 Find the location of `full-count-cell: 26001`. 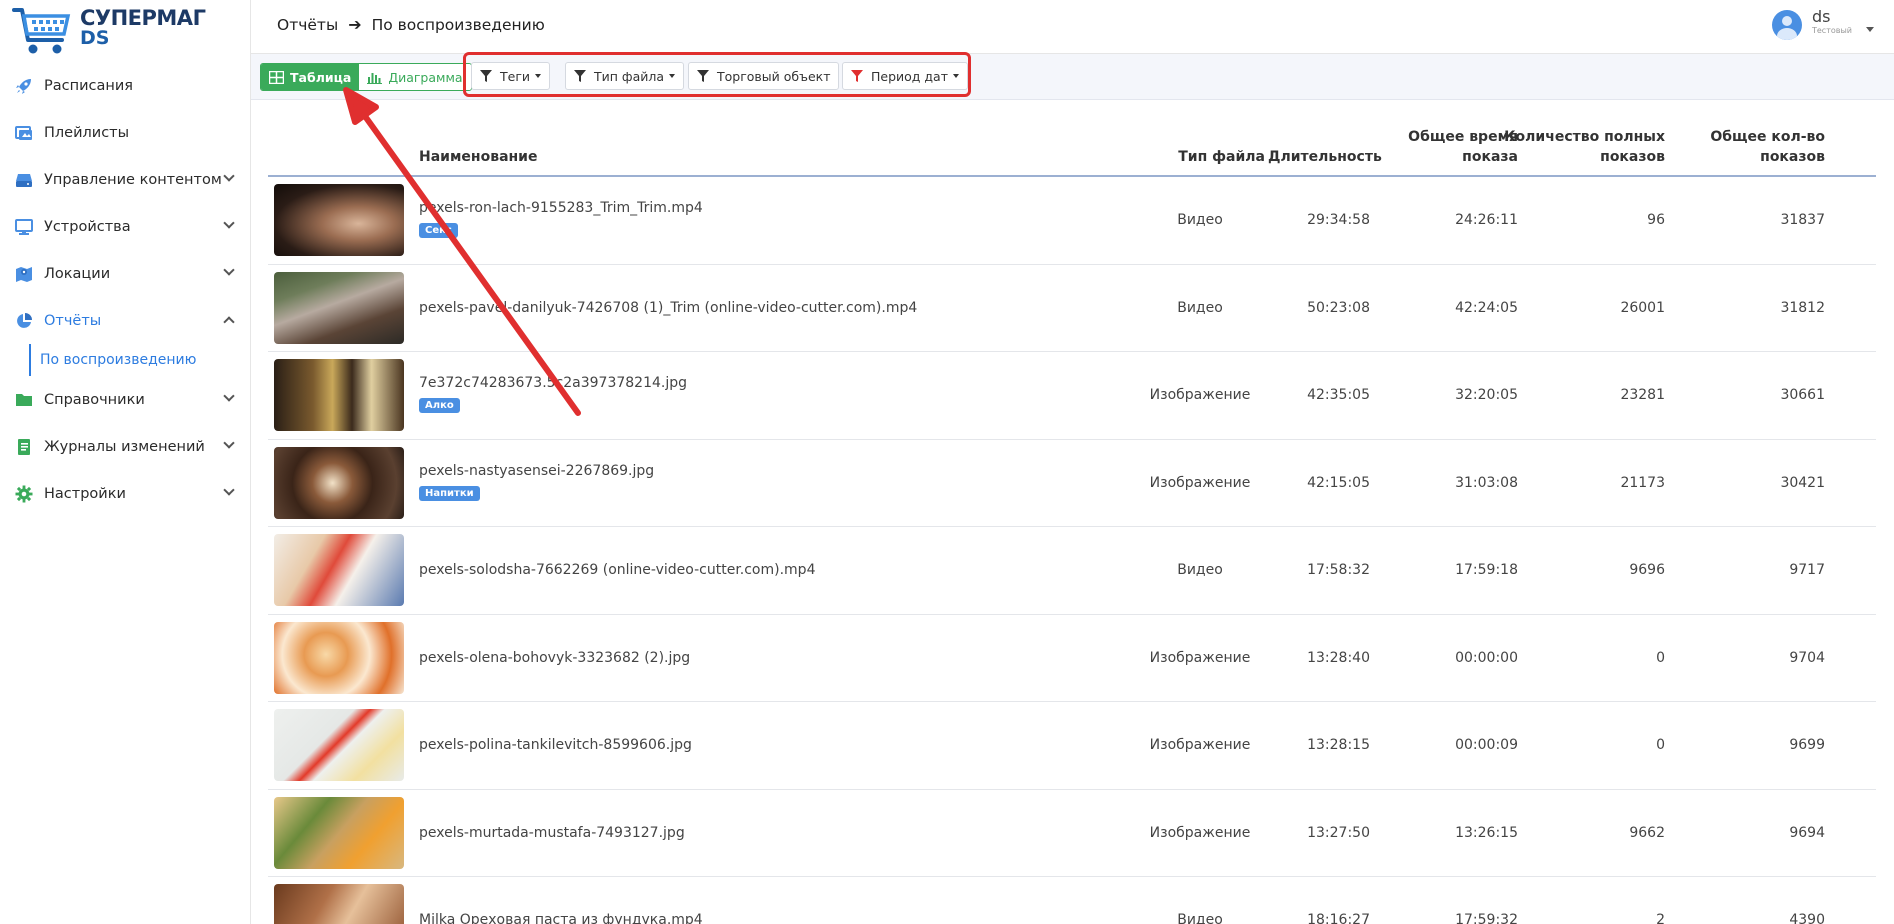

full-count-cell: 26001 is located at coordinates (1642, 307).